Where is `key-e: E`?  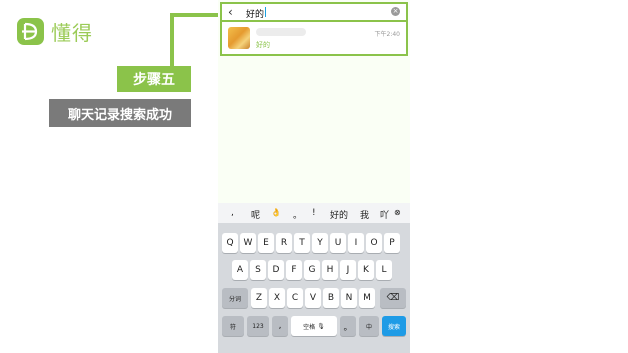
key-e: E is located at coordinates (266, 243).